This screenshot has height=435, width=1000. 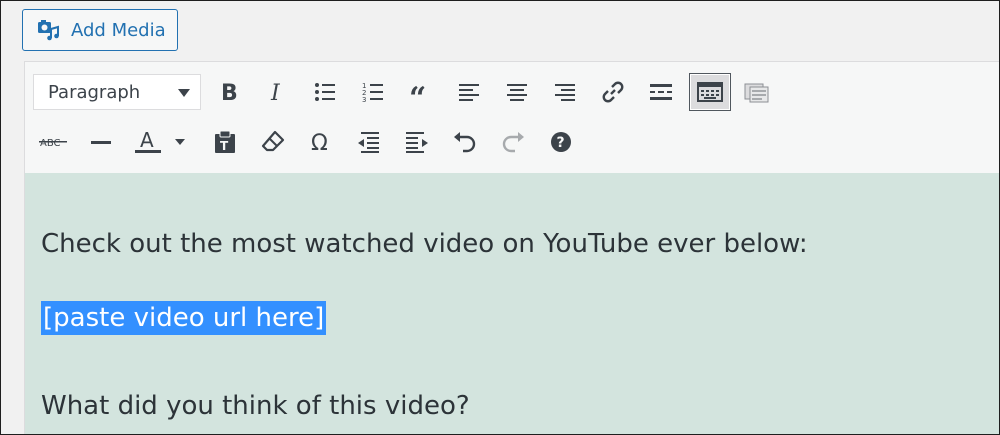 I want to click on read-more-button, so click(x=661, y=92).